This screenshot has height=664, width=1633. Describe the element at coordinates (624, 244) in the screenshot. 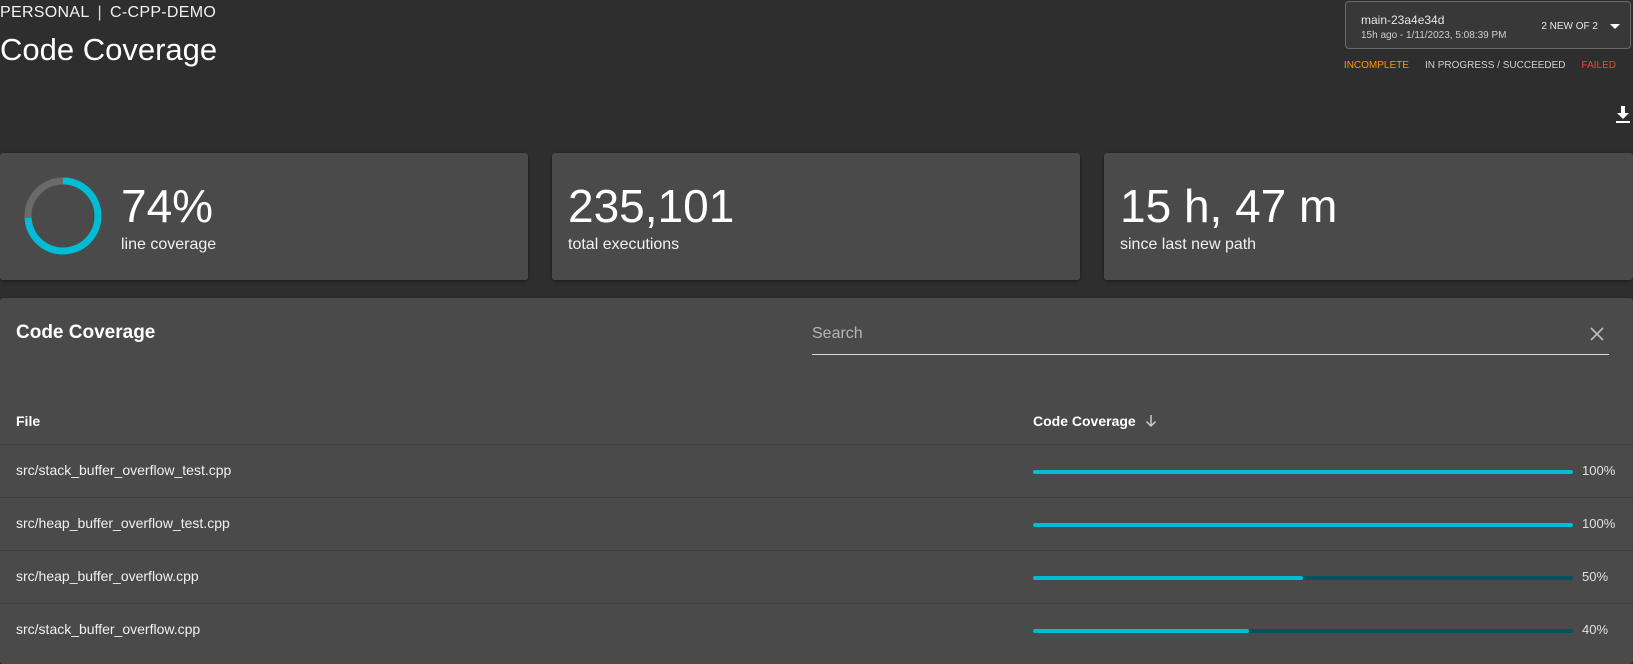

I see `executions-label: total executions` at that location.